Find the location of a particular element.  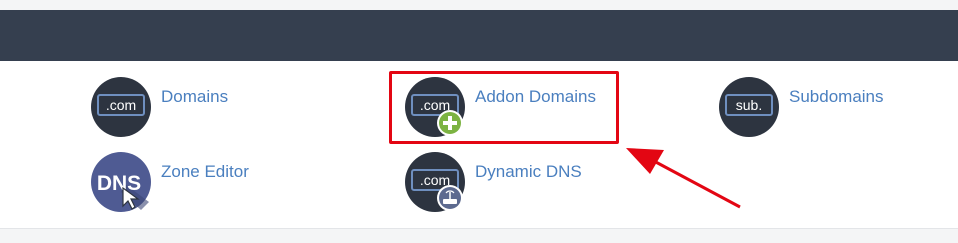

domains-icon-text: .com is located at coordinates (121, 105).